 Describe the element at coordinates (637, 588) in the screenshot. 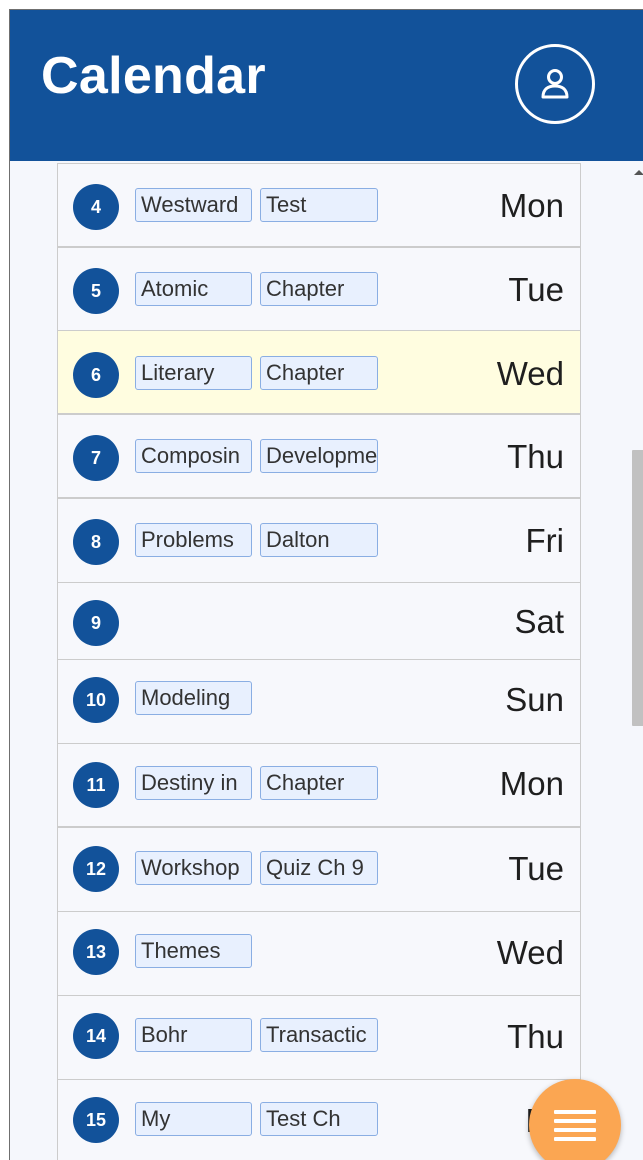

I see `scrollbar-thumb` at that location.